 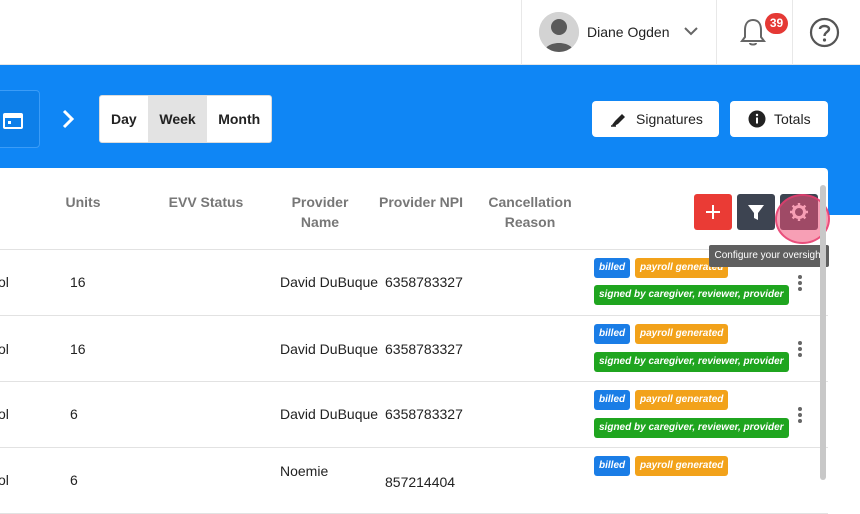 What do you see at coordinates (824, 32) in the screenshot?
I see `help-icon` at bounding box center [824, 32].